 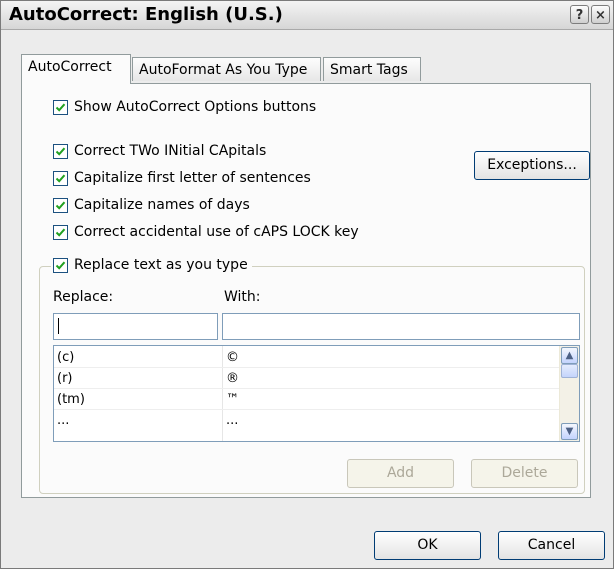 I want to click on list-item-with: ®, so click(x=232, y=378).